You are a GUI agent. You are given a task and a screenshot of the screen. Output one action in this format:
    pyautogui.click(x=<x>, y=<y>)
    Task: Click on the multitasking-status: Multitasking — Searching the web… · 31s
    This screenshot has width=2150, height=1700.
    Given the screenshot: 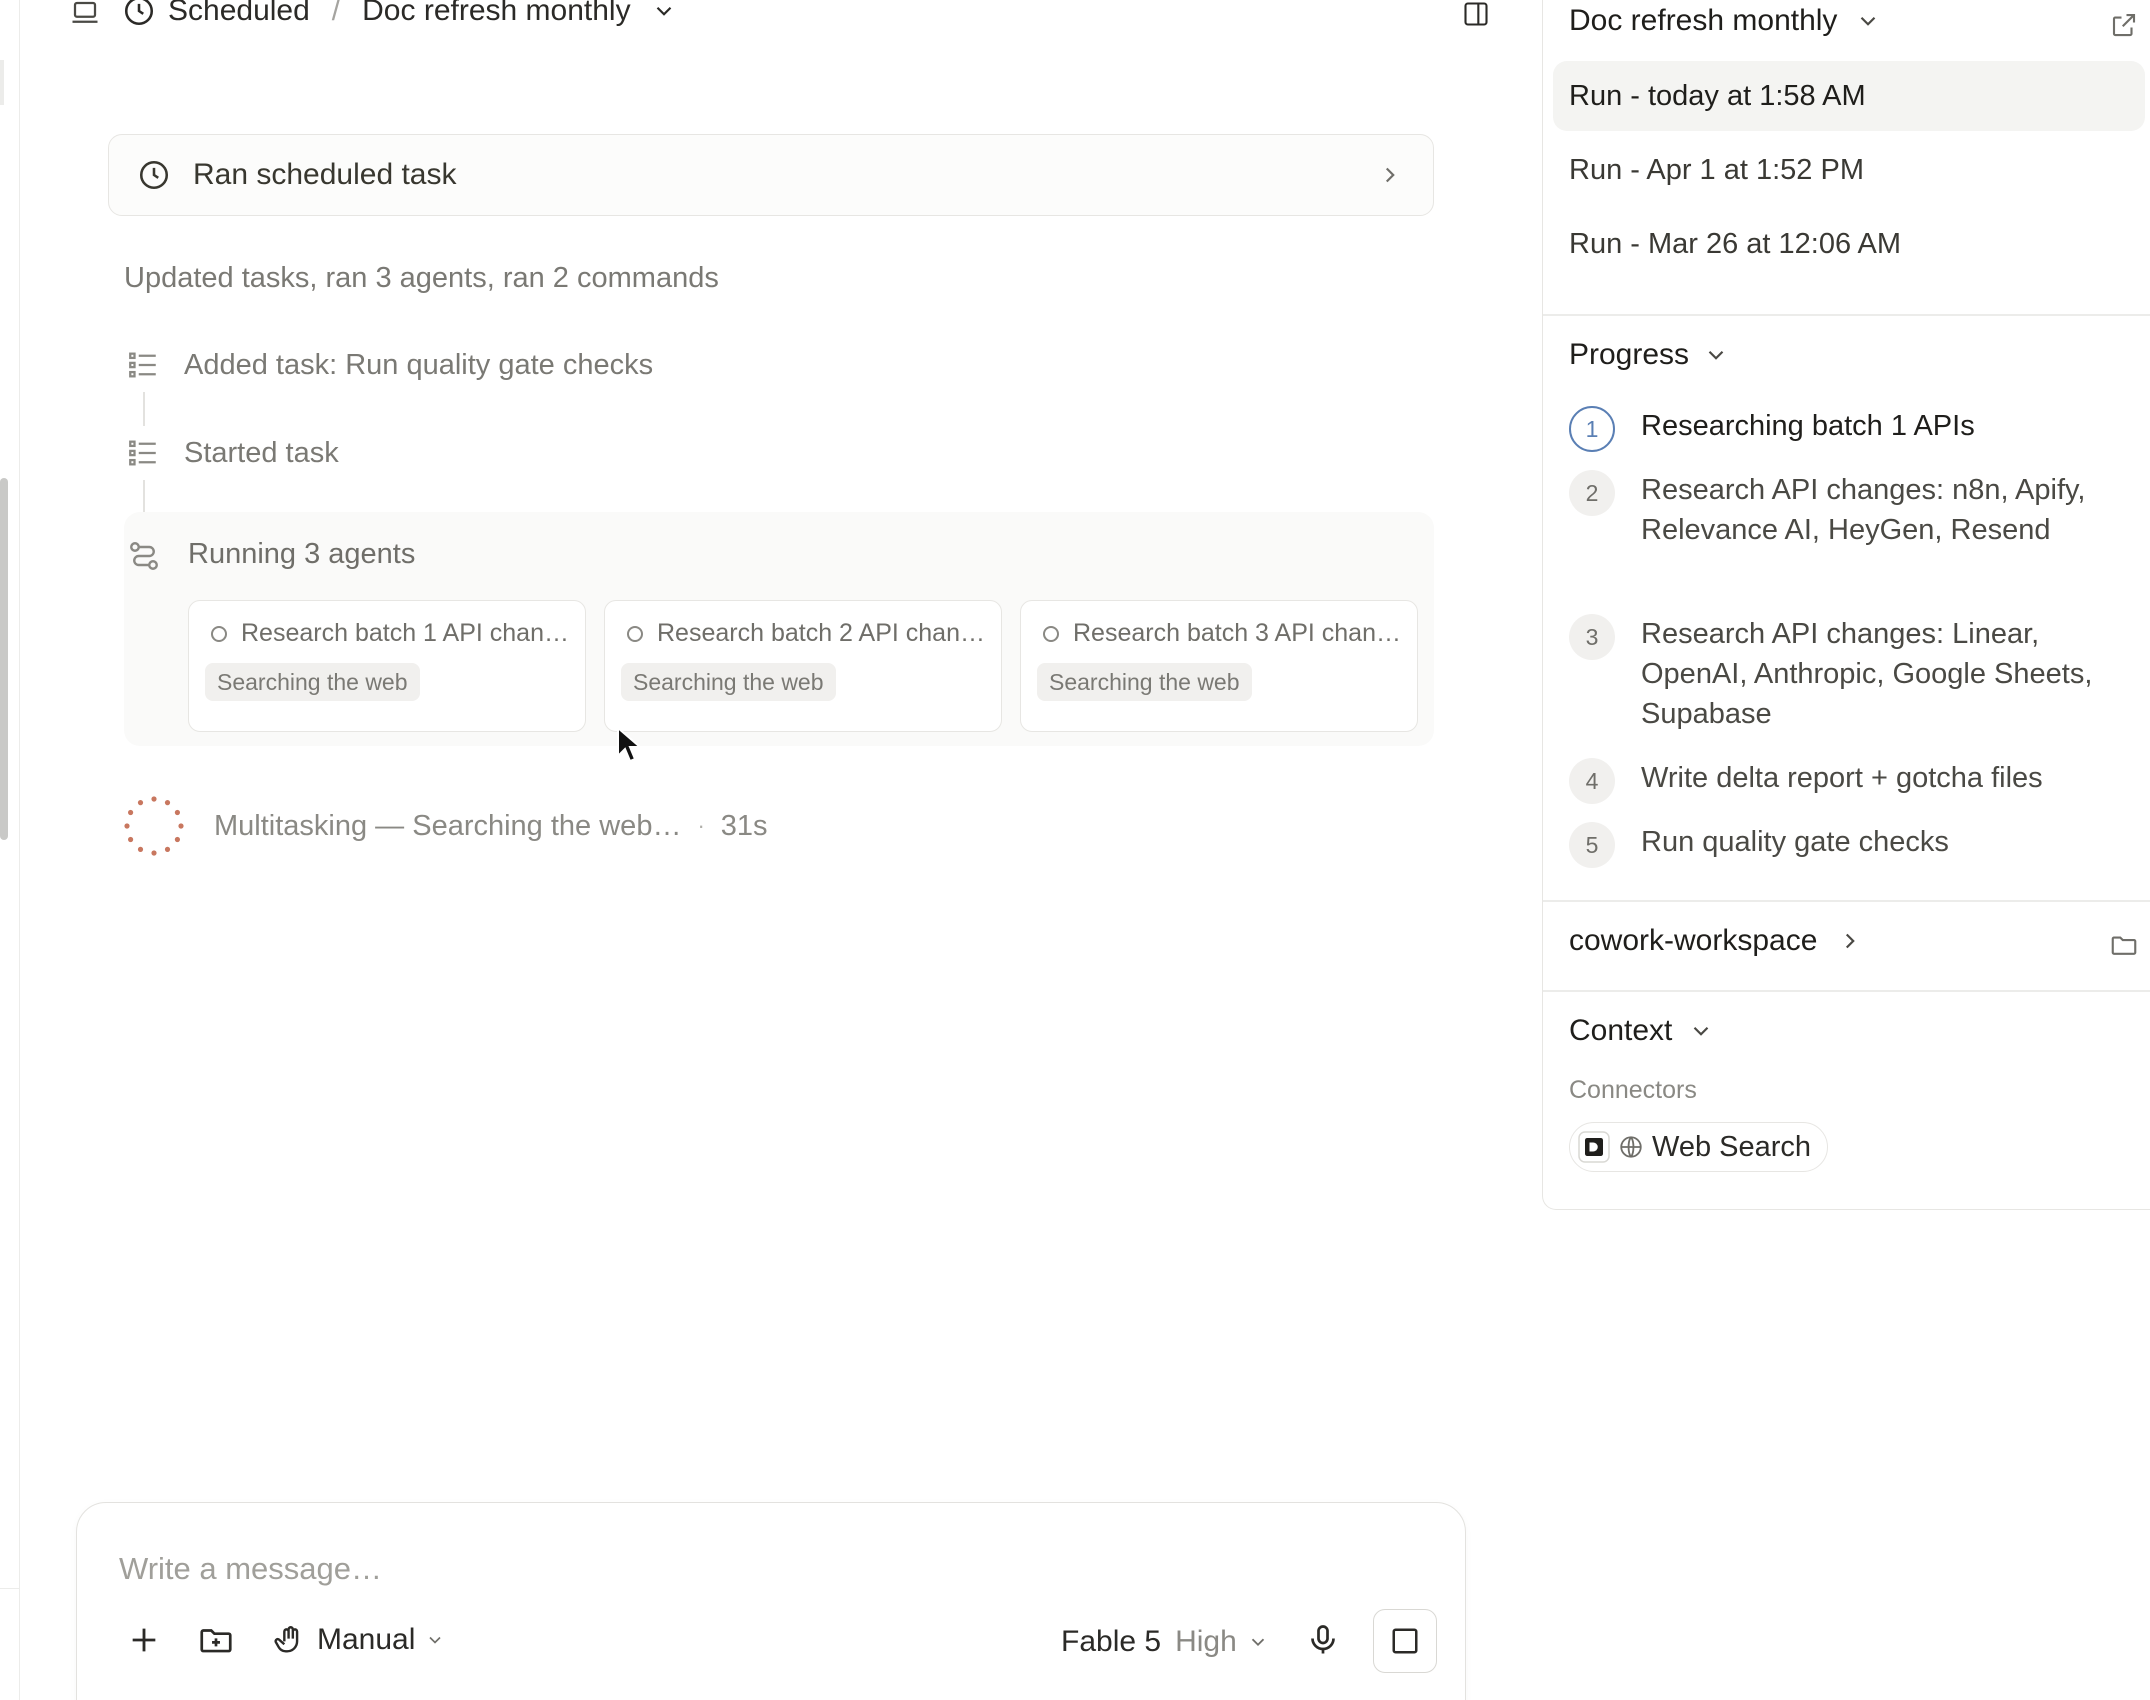 What is the action you would take?
    pyautogui.click(x=446, y=826)
    